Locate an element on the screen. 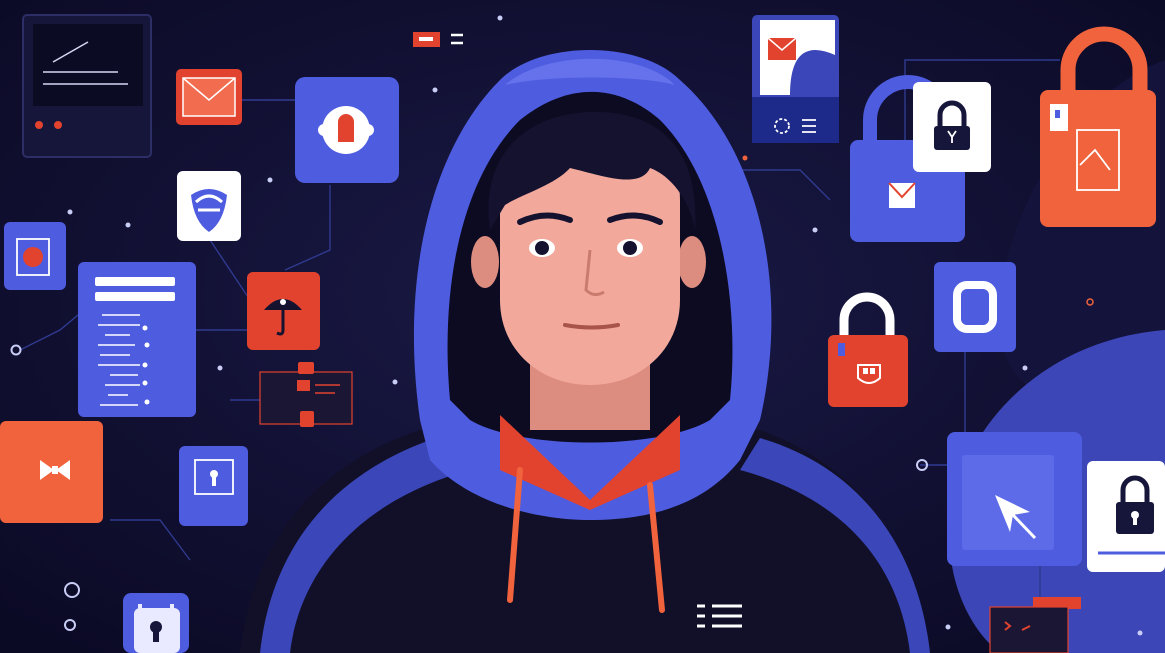 The image size is (1165, 653). record-icon is located at coordinates (35, 256).